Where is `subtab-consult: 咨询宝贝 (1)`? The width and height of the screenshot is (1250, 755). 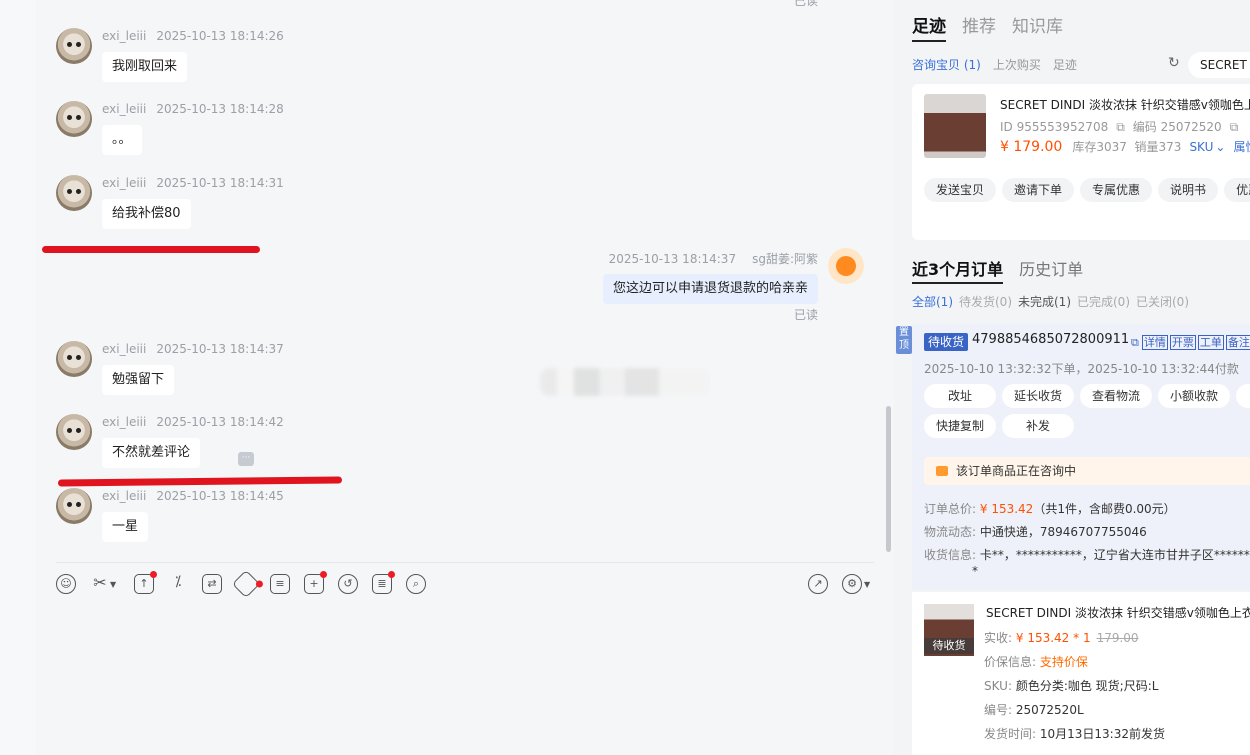 subtab-consult: 咨询宝贝 (1) is located at coordinates (946, 65).